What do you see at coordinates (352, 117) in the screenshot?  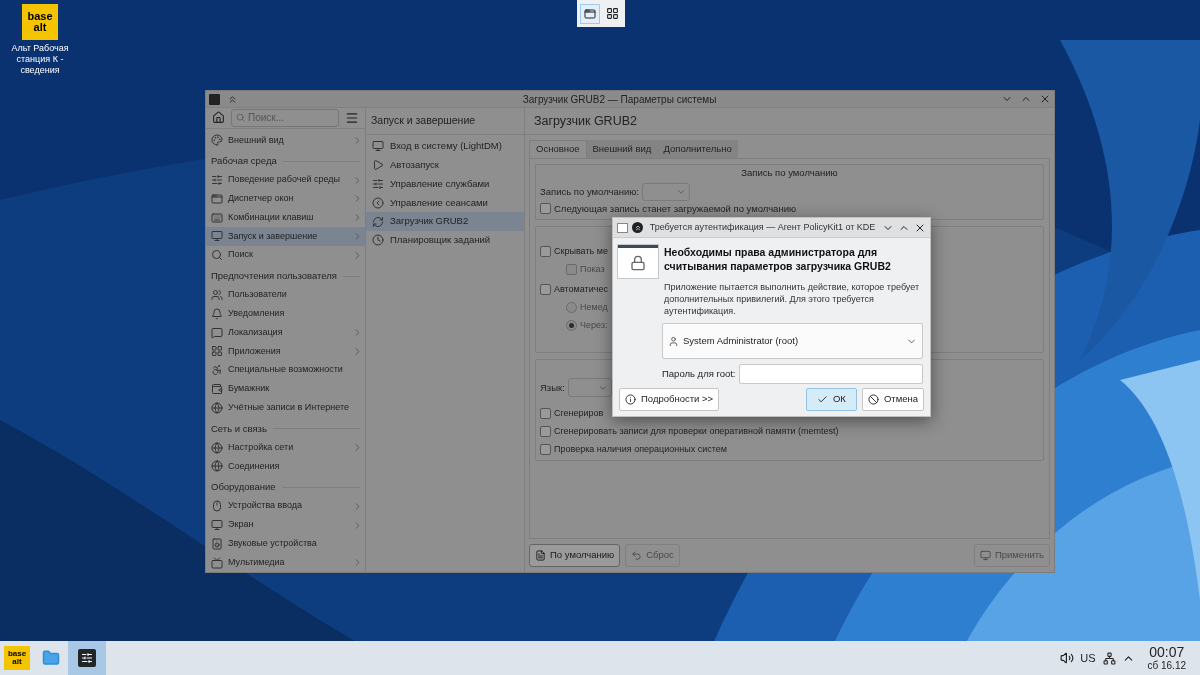 I see `menu-icon` at bounding box center [352, 117].